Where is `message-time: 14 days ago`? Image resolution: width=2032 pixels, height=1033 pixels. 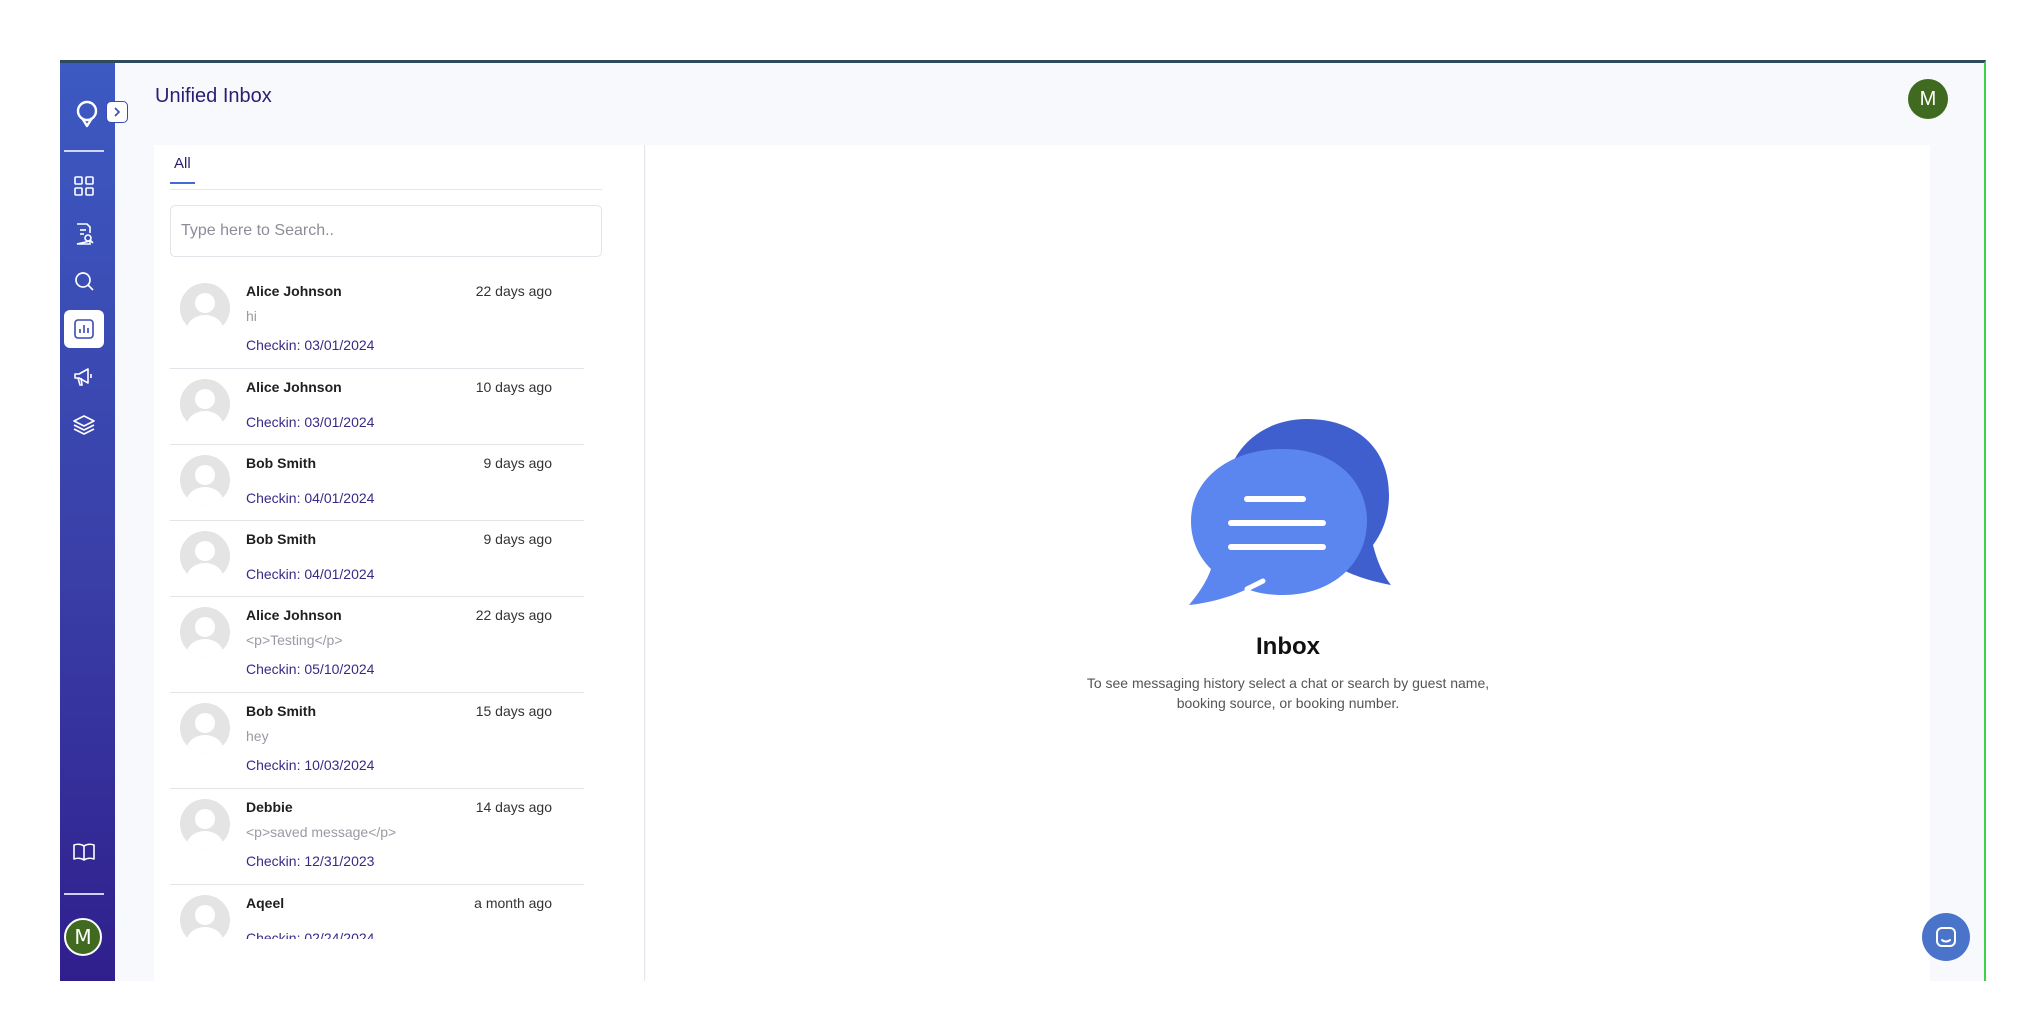
message-time: 14 days ago is located at coordinates (513, 807).